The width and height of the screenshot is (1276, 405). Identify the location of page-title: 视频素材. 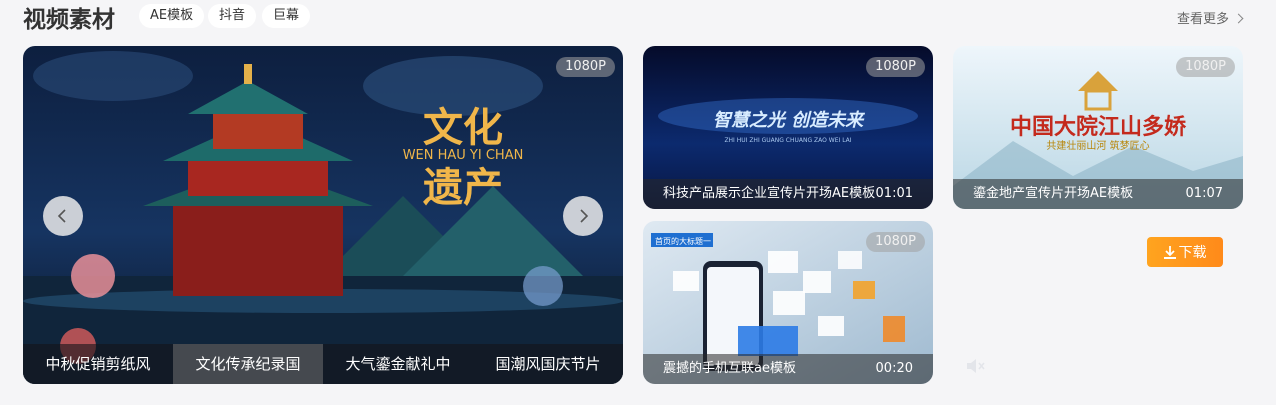
(69, 20).